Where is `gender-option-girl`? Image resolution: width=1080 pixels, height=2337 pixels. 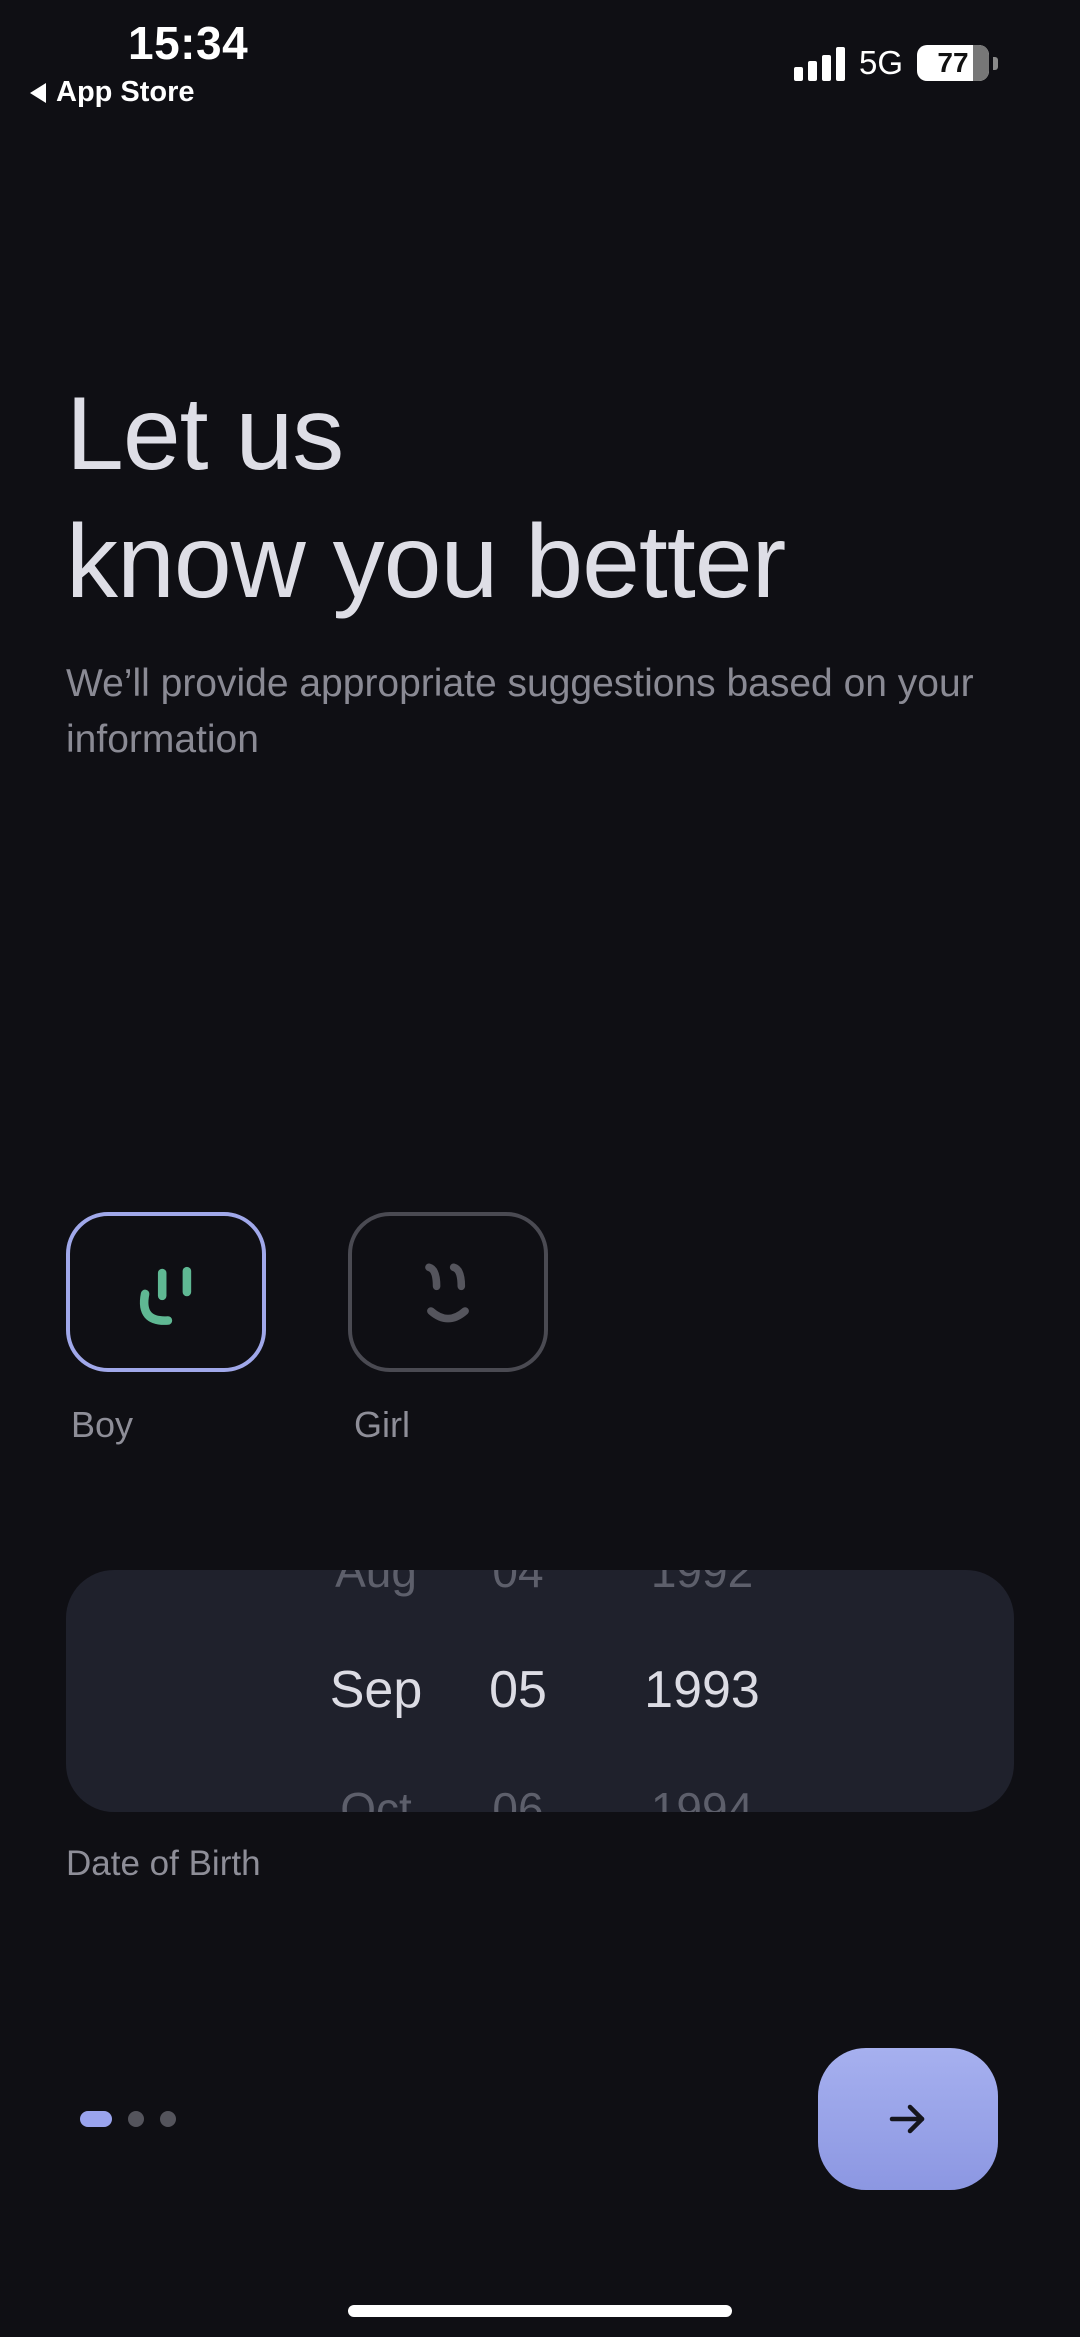
gender-option-girl is located at coordinates (448, 1292).